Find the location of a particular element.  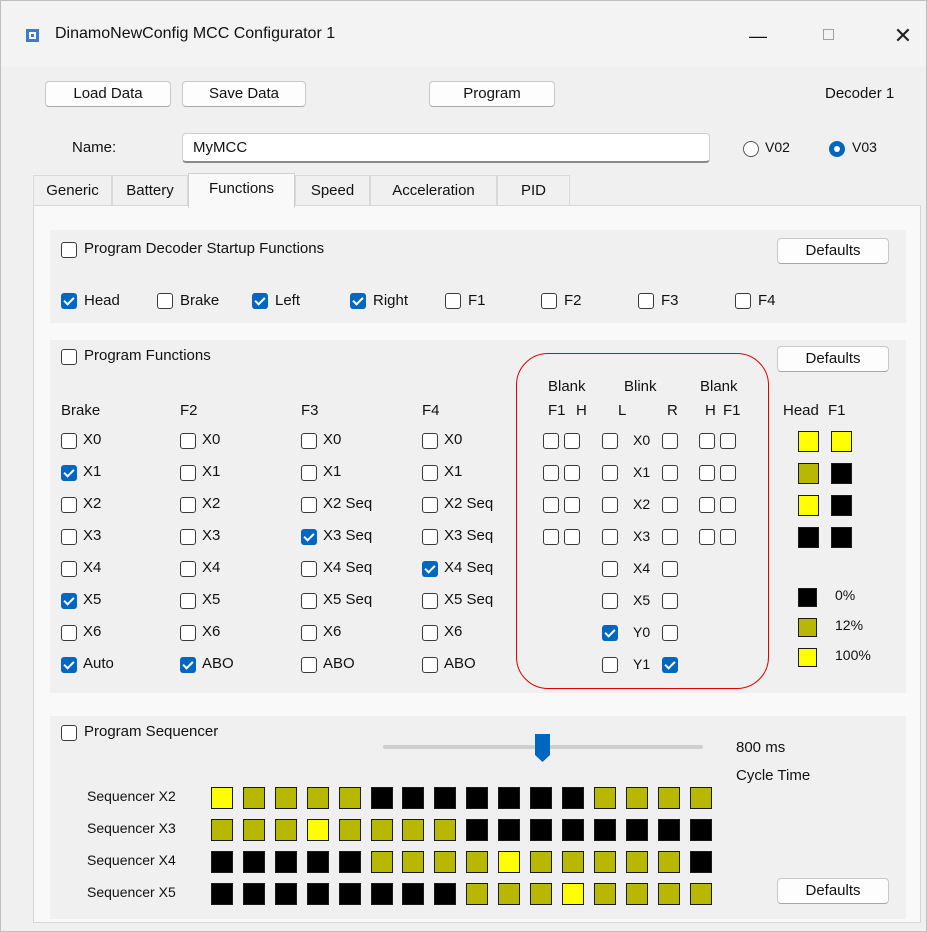

f4-x2-seq-checkbox is located at coordinates (430, 505).